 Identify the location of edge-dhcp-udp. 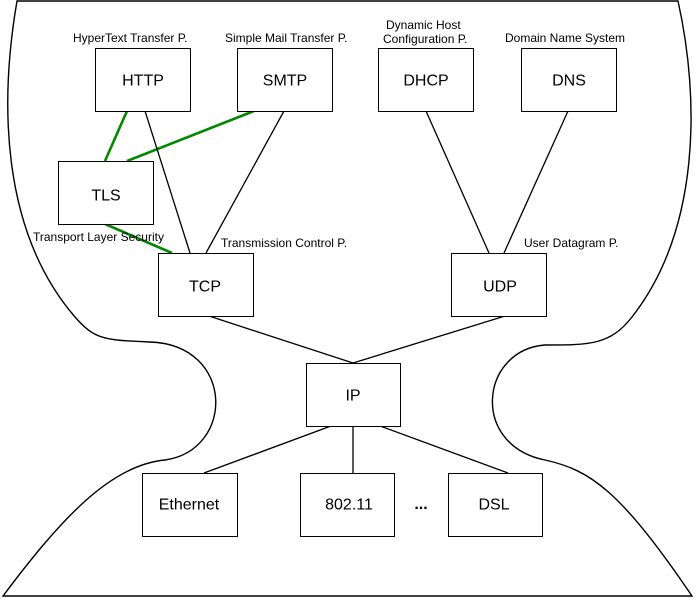
(457, 182).